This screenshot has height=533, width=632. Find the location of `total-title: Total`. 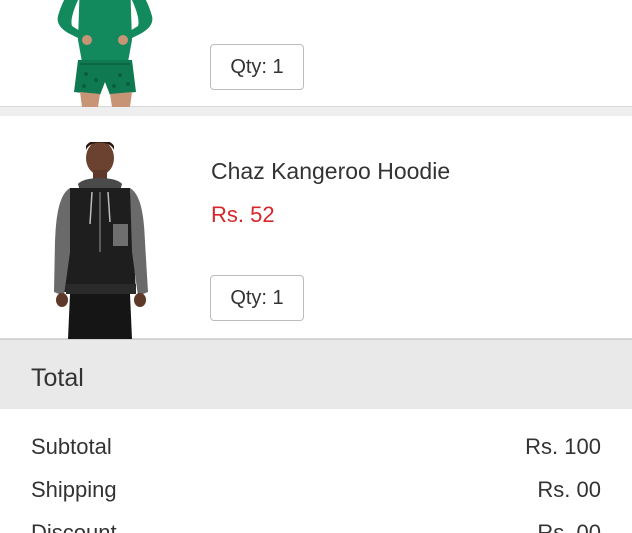

total-title: Total is located at coordinates (57, 378).